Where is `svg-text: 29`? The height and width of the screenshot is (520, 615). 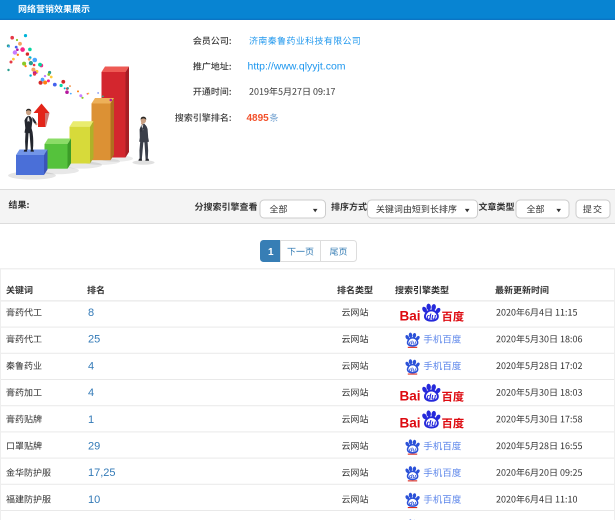 svg-text: 29 is located at coordinates (94, 447).